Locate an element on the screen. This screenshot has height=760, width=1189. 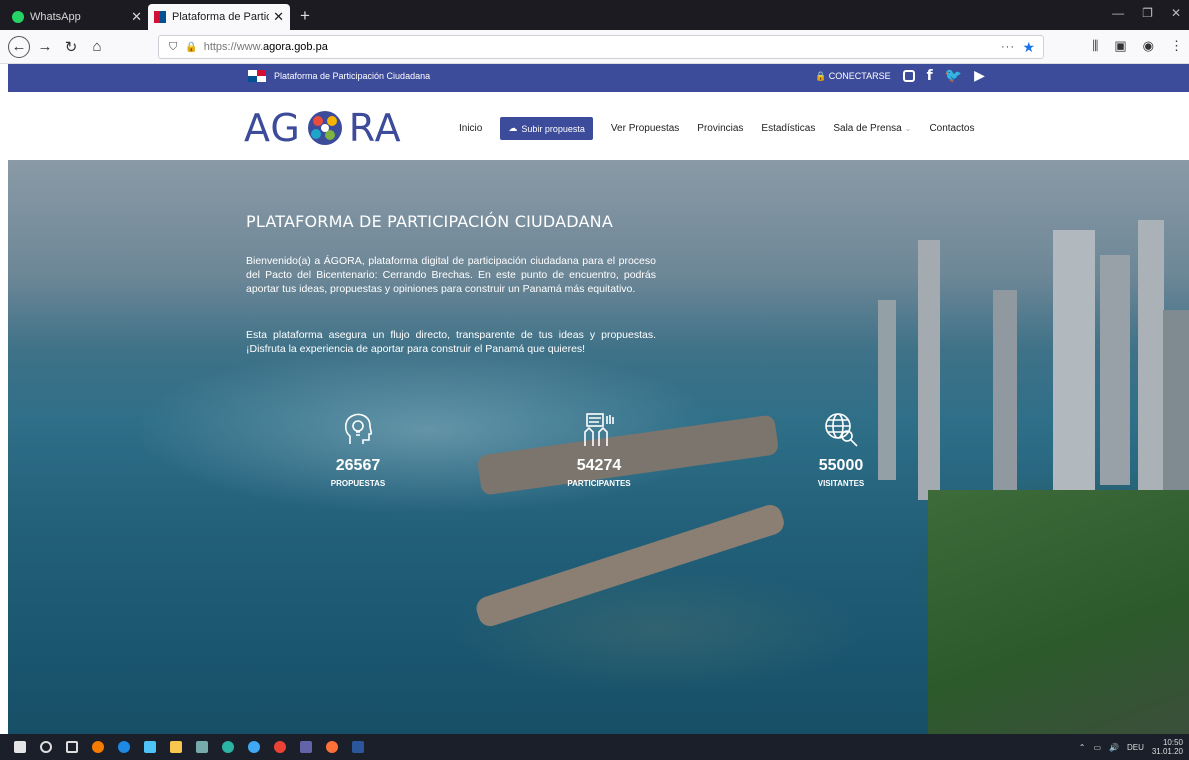
clock: 10:50 31.01.20 is located at coordinates (1167, 747).